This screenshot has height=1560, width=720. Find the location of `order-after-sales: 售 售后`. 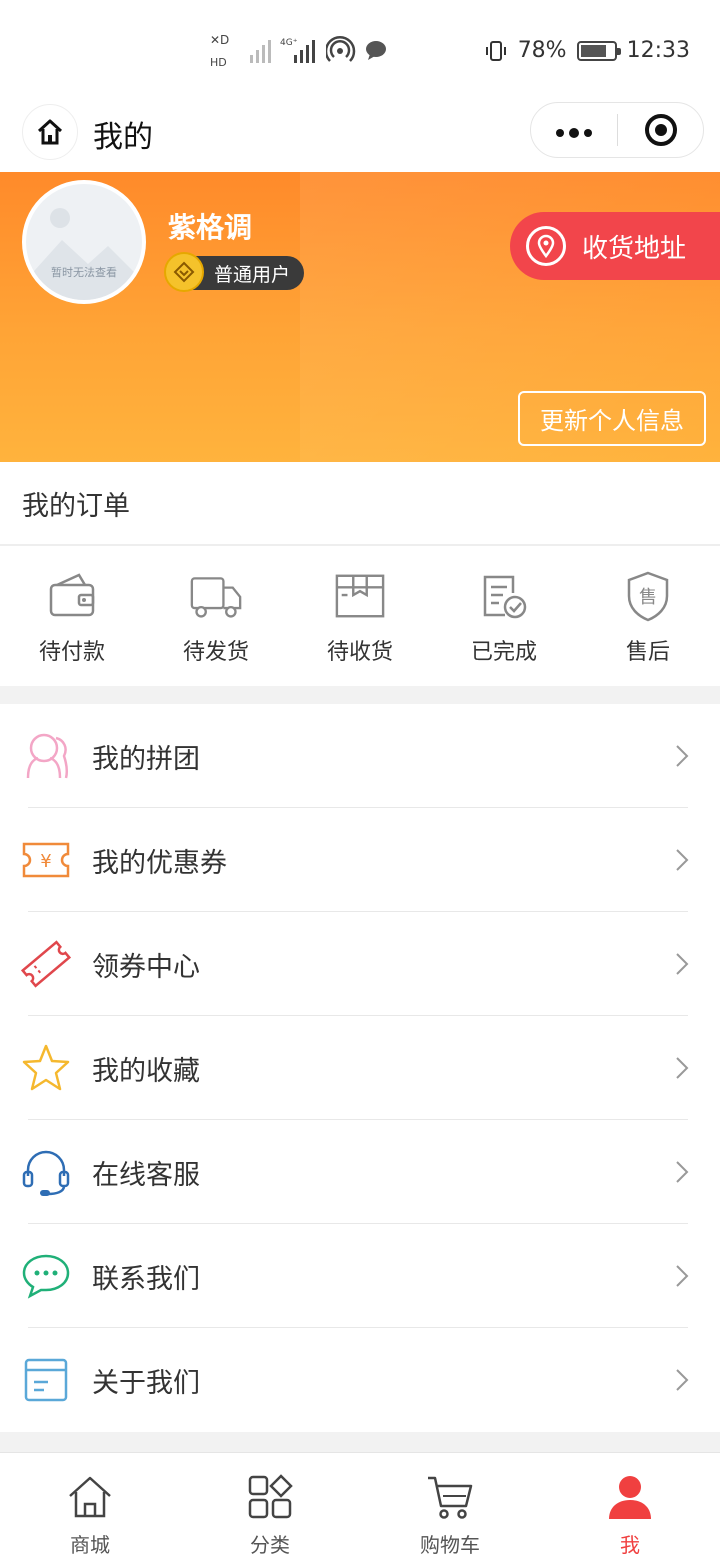

order-after-sales: 售 售后 is located at coordinates (648, 615).